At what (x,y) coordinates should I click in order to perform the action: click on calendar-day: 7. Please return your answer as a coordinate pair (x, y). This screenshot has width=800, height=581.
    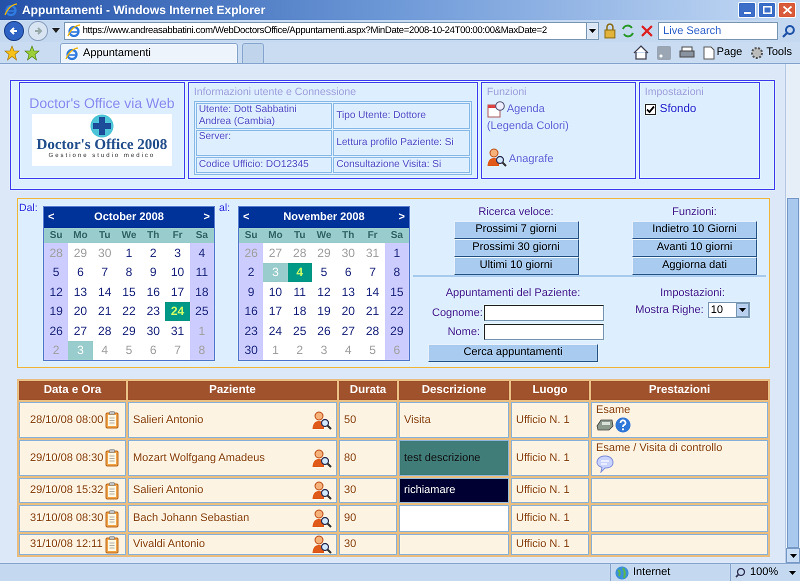
    Looking at the image, I should click on (104, 272).